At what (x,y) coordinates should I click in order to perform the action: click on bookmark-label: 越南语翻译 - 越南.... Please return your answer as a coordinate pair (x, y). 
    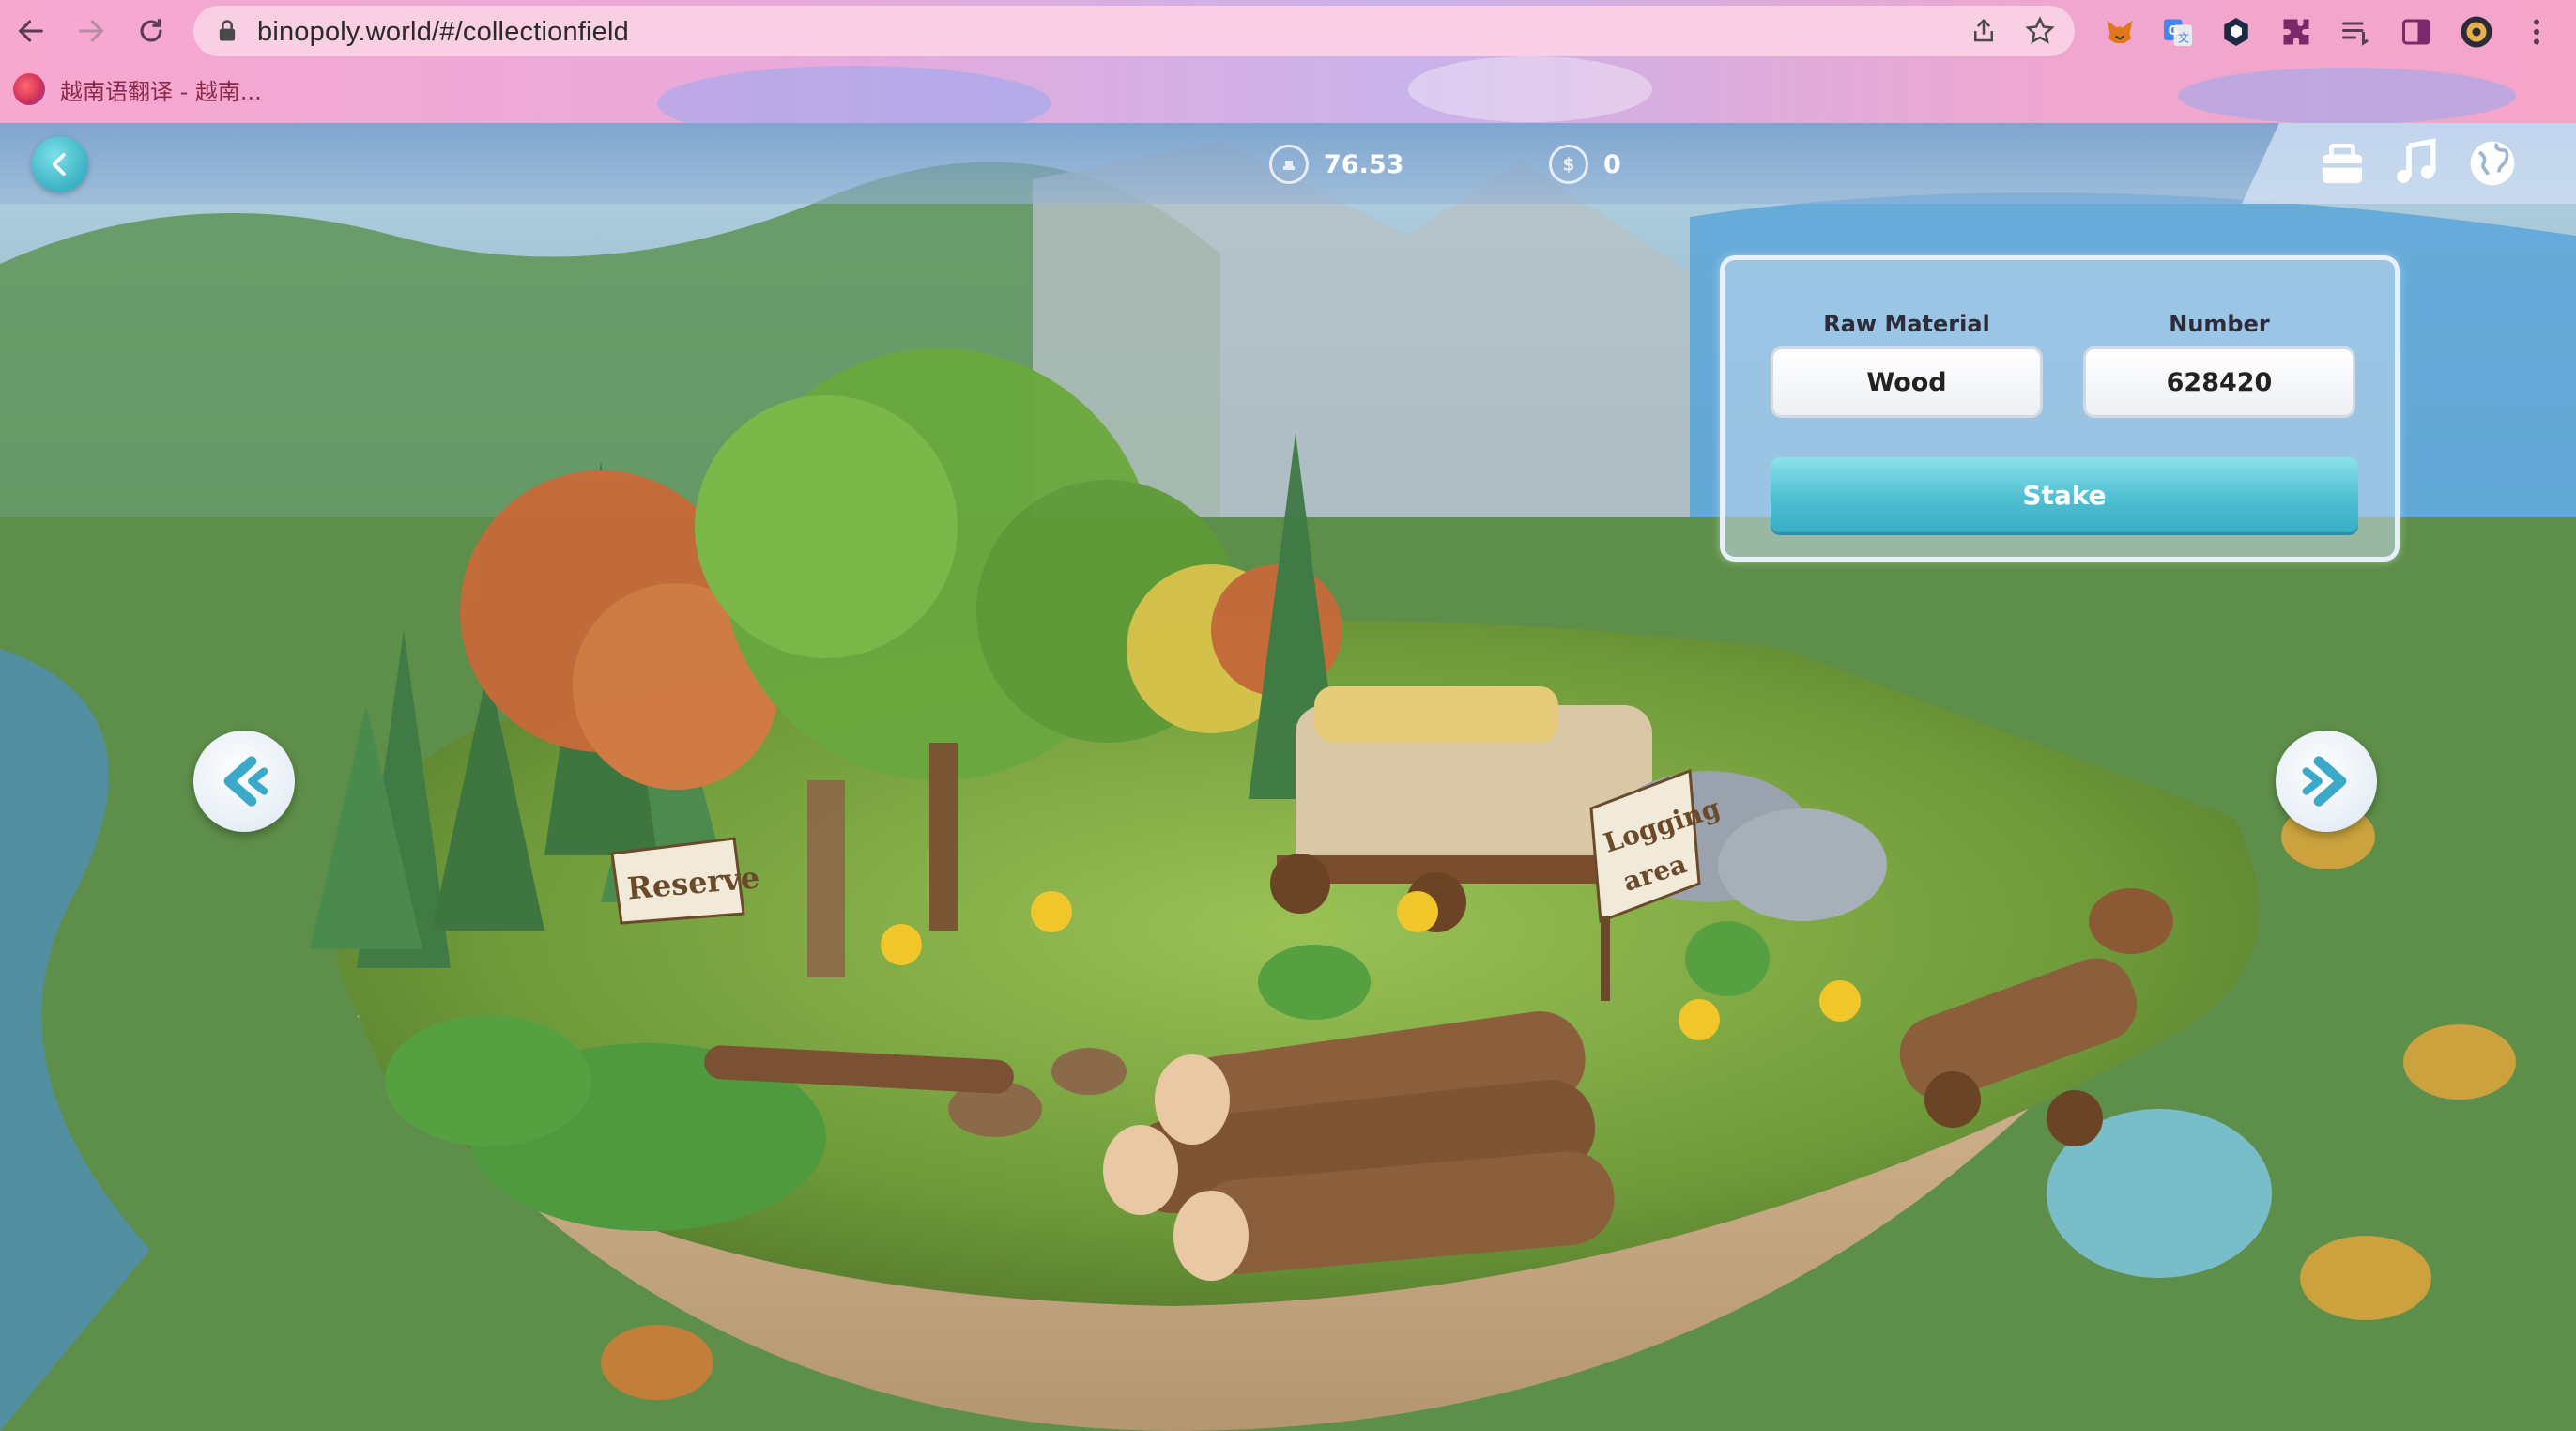
    Looking at the image, I should click on (161, 91).